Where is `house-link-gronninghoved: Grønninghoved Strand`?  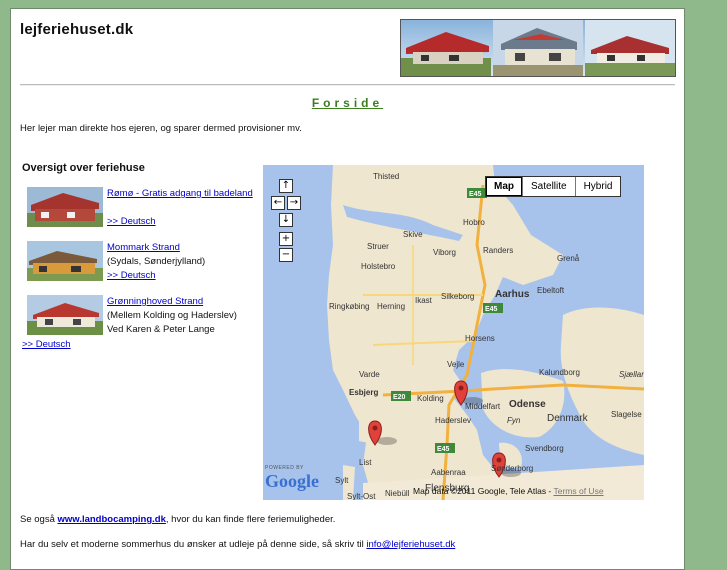
house-link-gronninghoved: Grønninghoved Strand is located at coordinates (155, 301).